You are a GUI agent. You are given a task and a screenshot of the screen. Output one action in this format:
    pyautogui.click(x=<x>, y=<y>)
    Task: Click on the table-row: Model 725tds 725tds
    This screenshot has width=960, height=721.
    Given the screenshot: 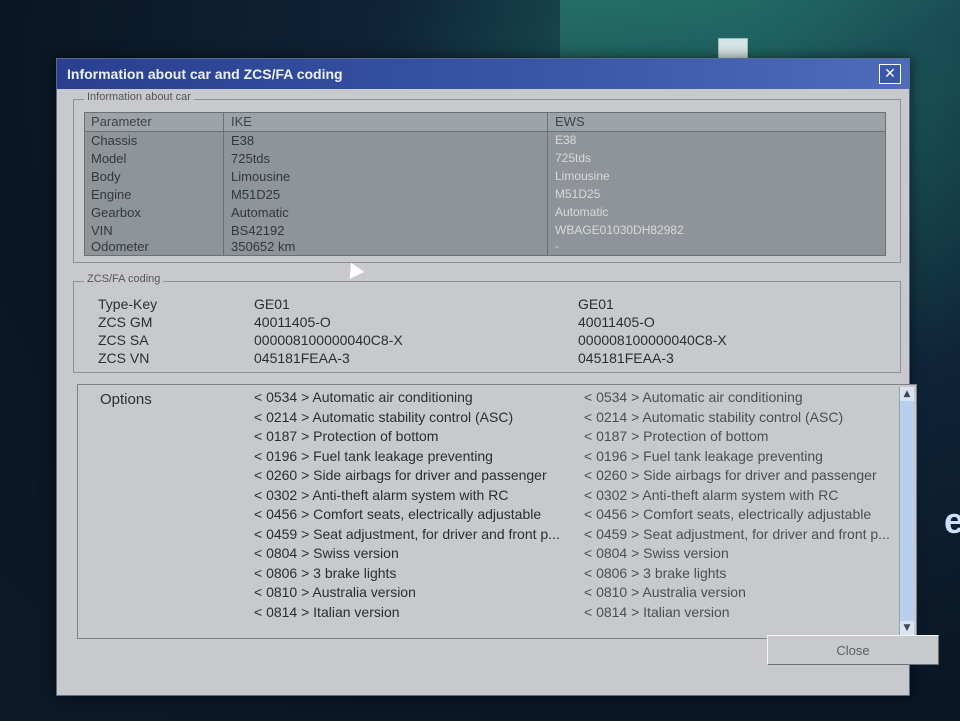 What is the action you would take?
    pyautogui.click(x=485, y=160)
    